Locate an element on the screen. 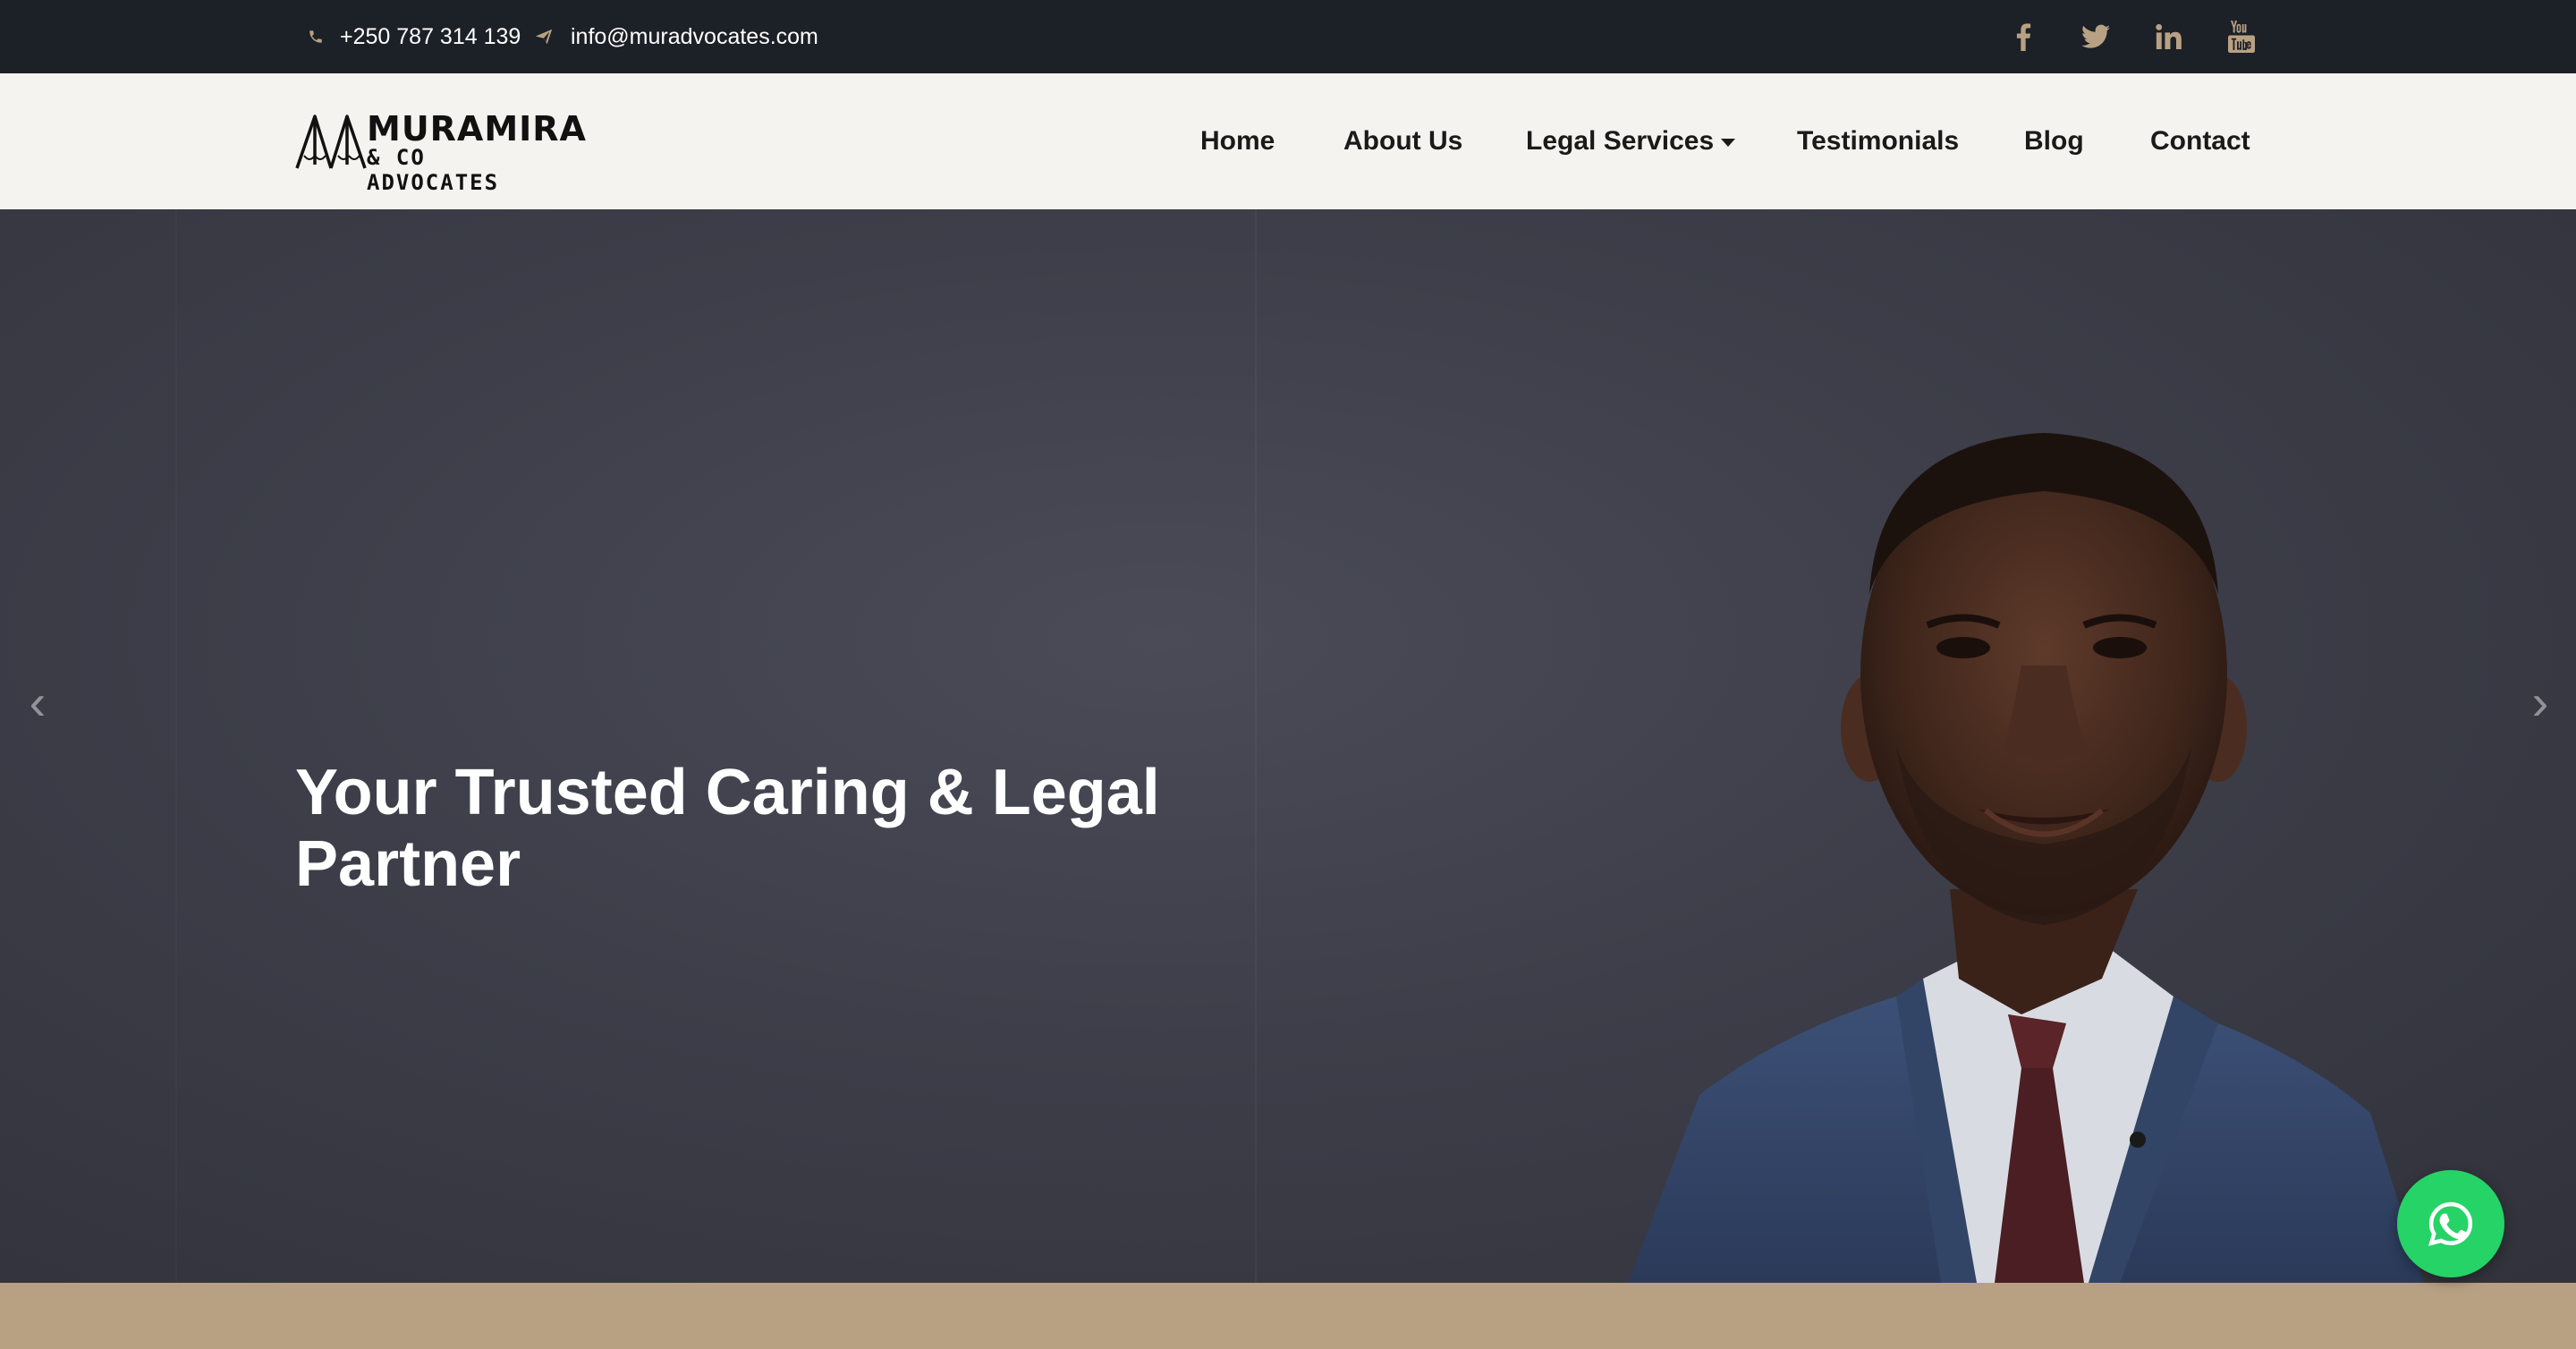 Image resolution: width=2576 pixels, height=1349 pixels. email-address: info@muradvocates.com is located at coordinates (694, 36).